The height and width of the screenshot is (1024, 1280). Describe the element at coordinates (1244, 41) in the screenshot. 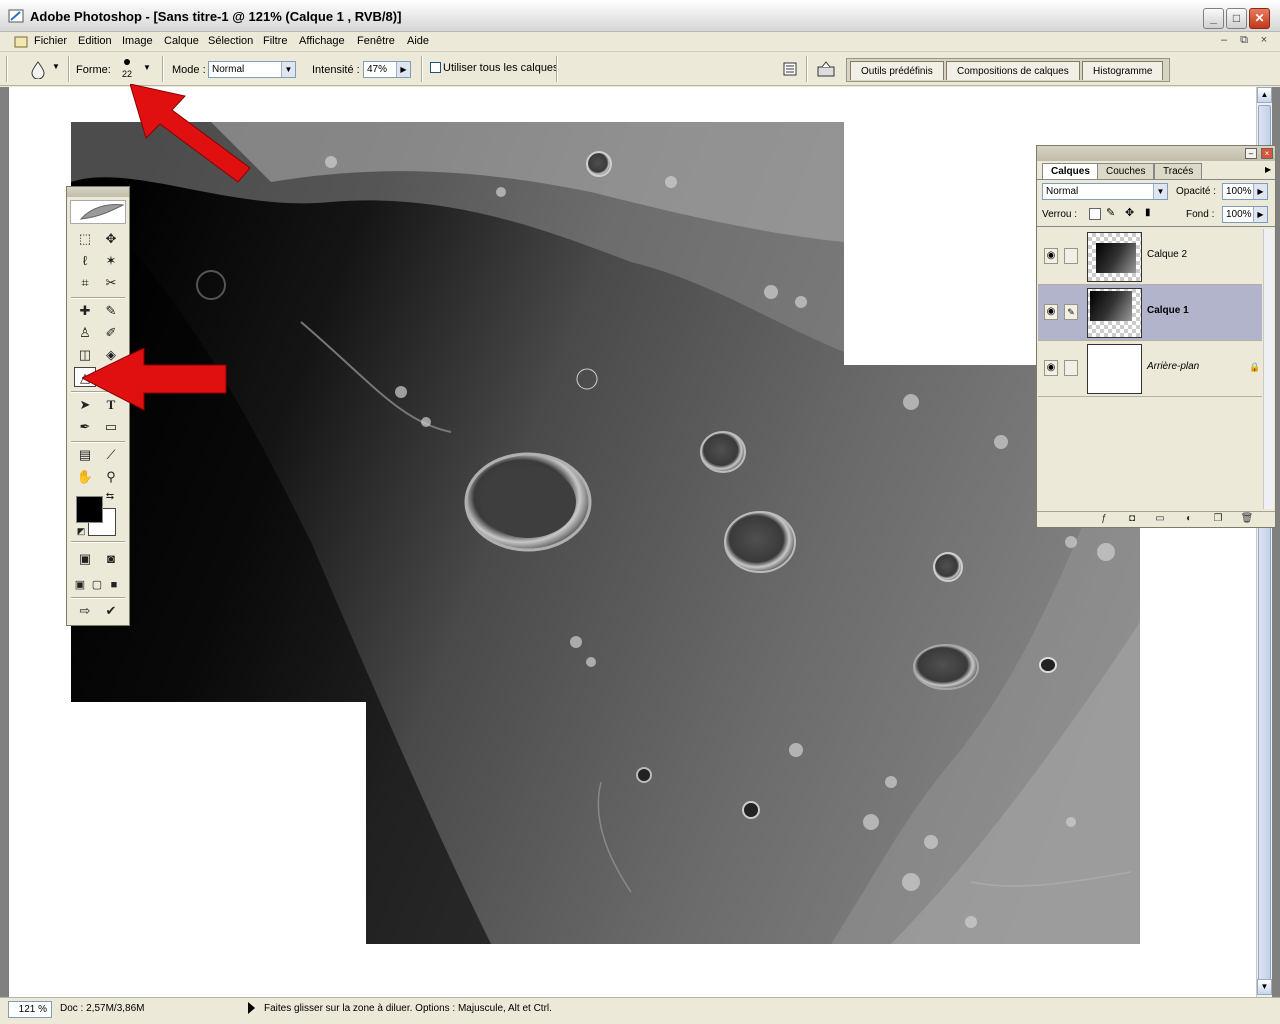

I see `doc-restore-button: ⧉` at that location.